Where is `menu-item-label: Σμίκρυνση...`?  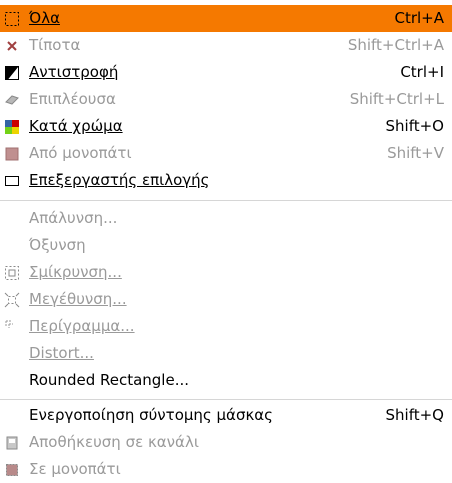 menu-item-label: Σμίκρυνση... is located at coordinates (75, 272).